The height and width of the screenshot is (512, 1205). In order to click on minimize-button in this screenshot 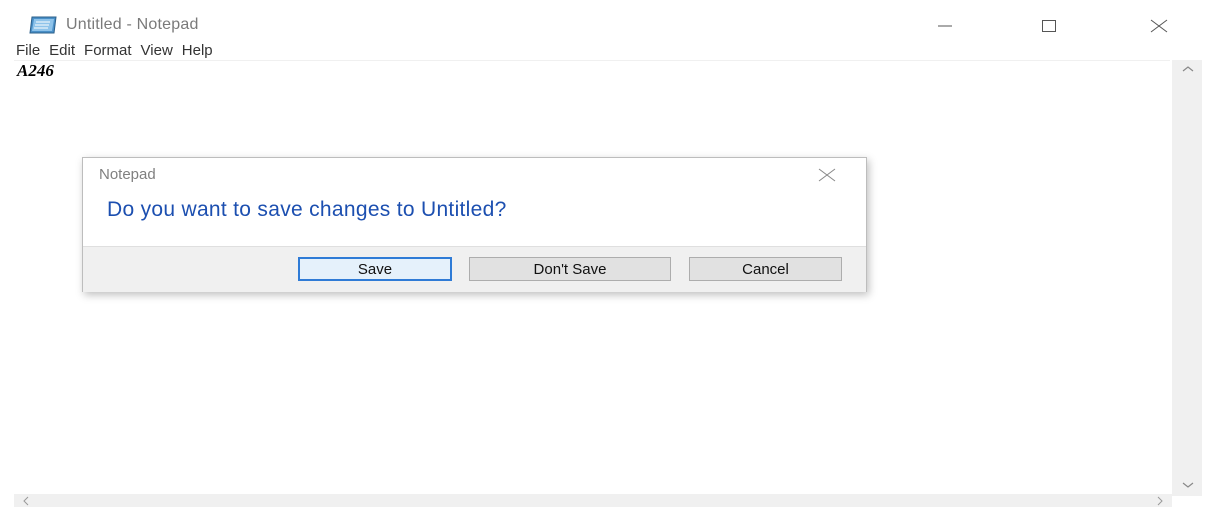, I will do `click(945, 26)`.